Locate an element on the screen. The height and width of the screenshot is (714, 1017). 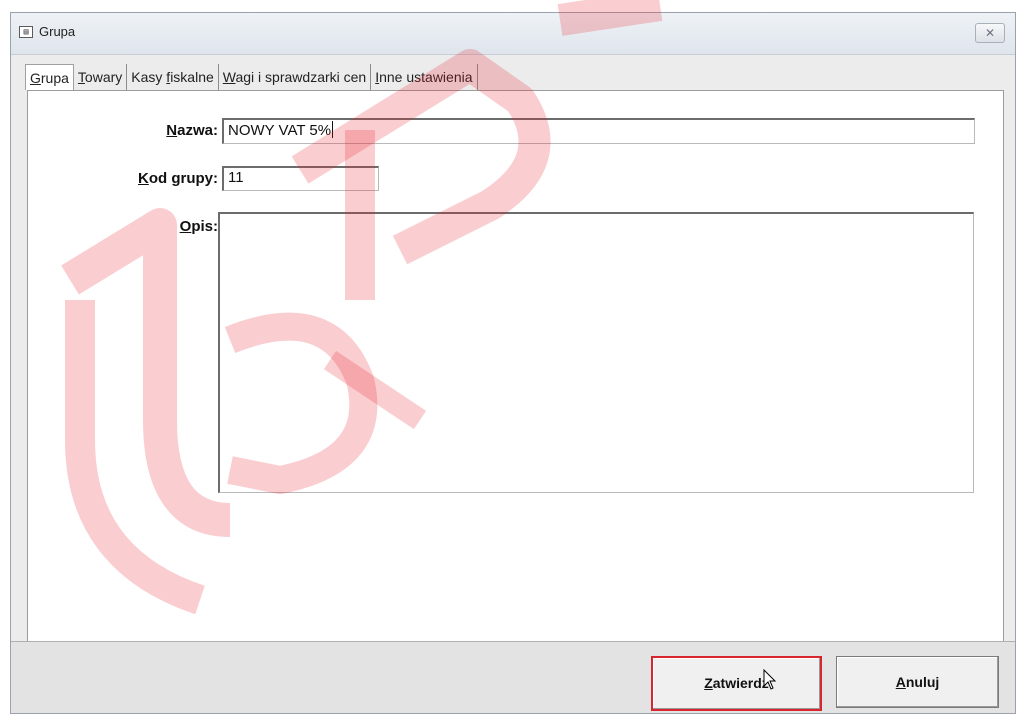
confirm-button: Zatwierdź is located at coordinates (736, 683).